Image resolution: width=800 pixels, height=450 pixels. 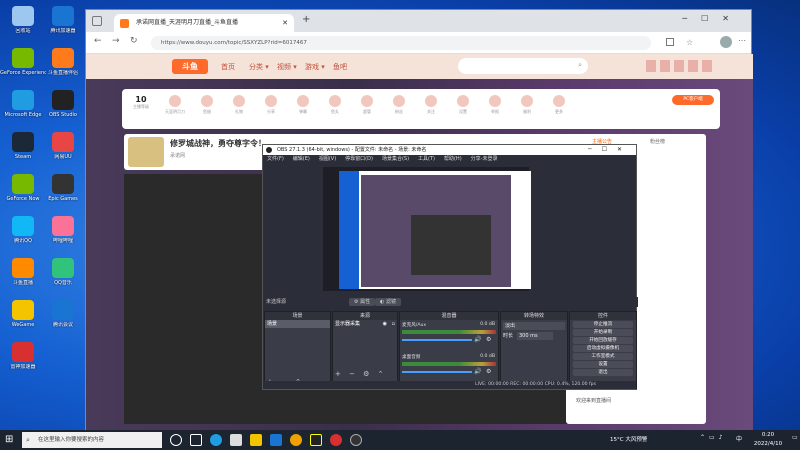 What do you see at coordinates (395, 159) in the screenshot?
I see `obs-menu-item: 场景集合(S)` at bounding box center [395, 159].